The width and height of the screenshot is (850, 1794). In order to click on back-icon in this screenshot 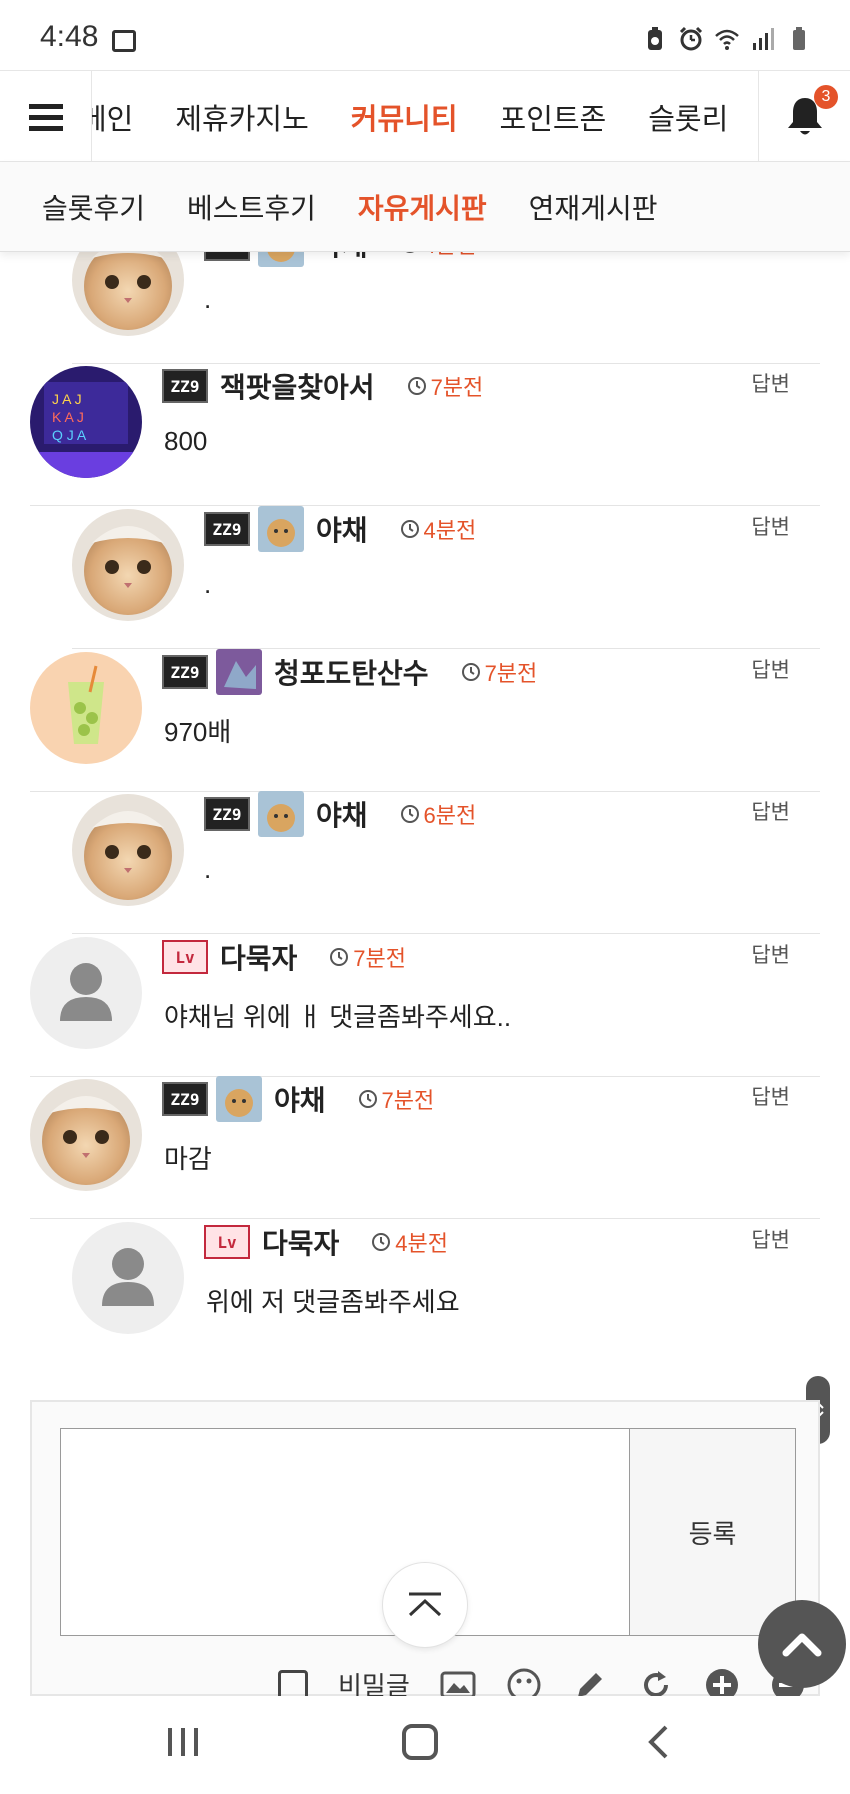, I will do `click(658, 1742)`.